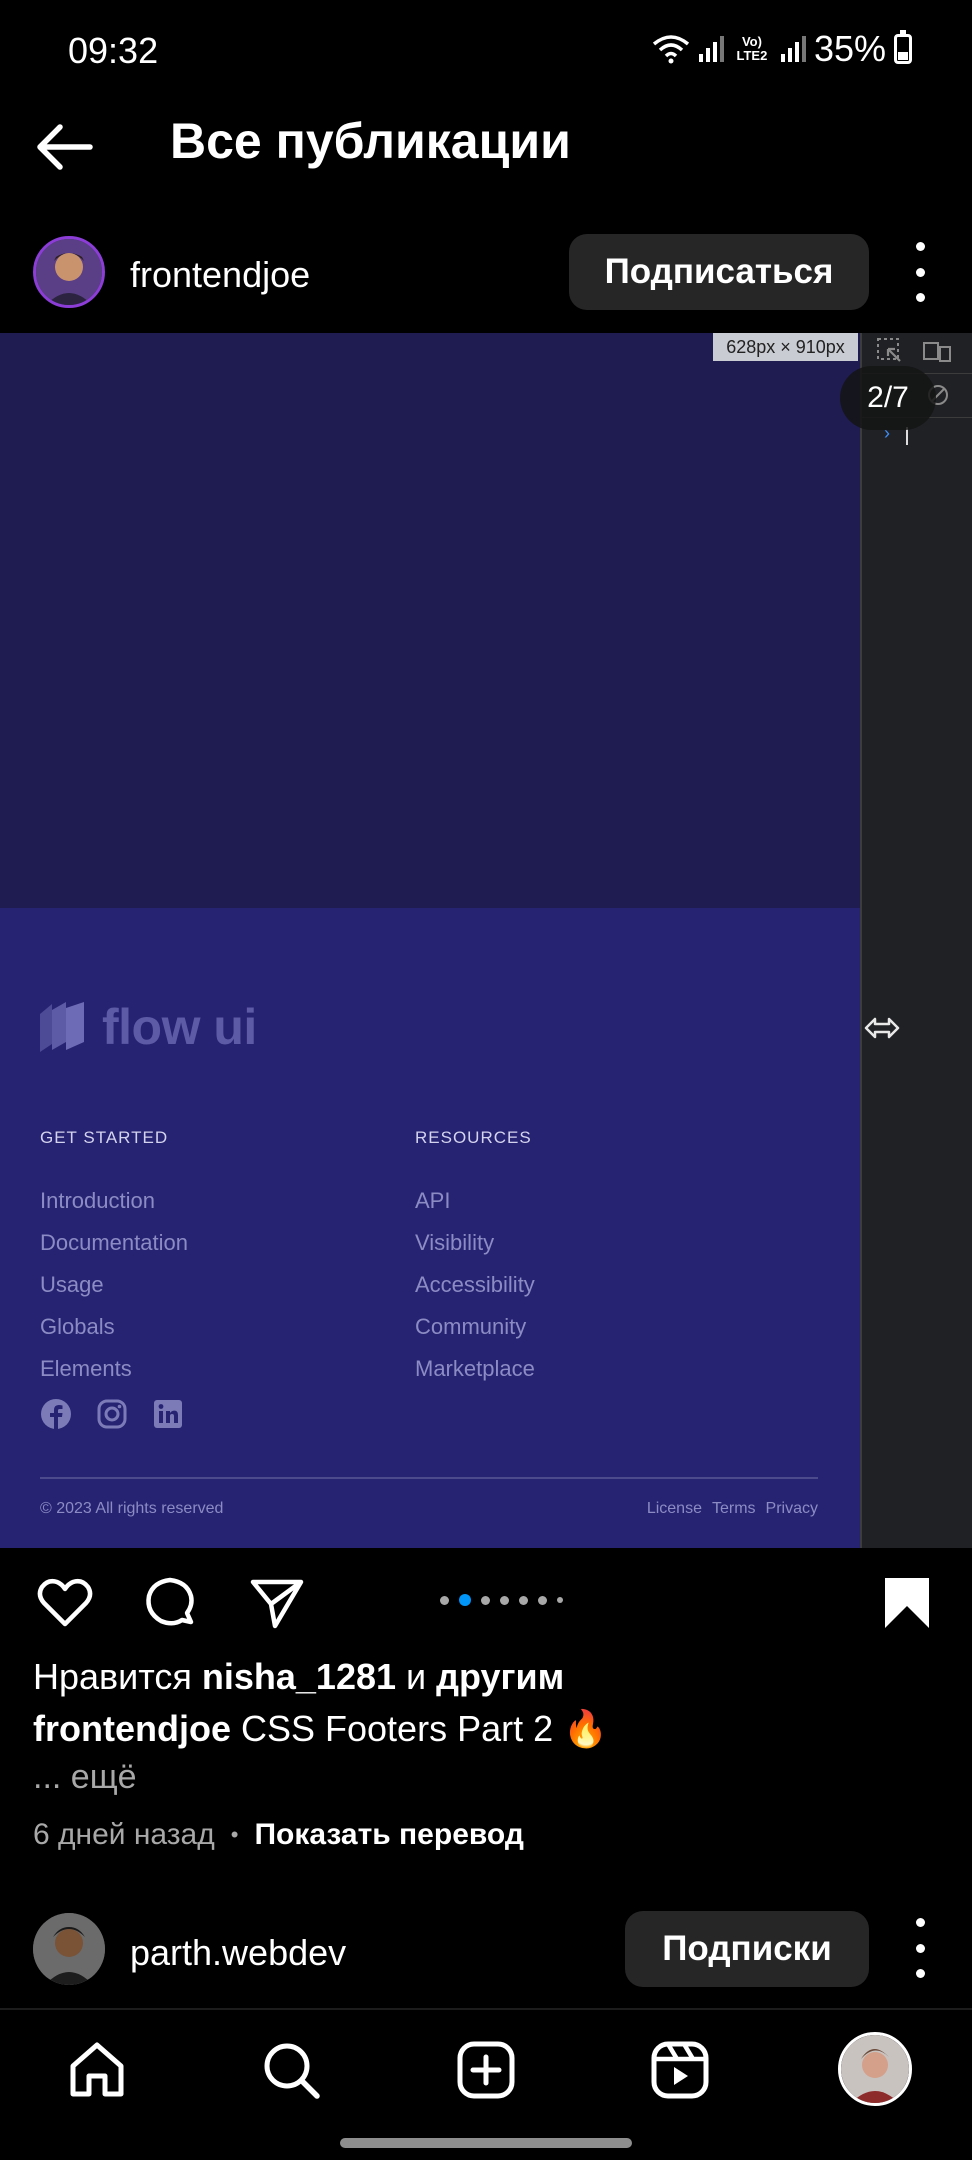  Describe the element at coordinates (132, 1728) in the screenshot. I see `caption-author: frontendjoe` at that location.